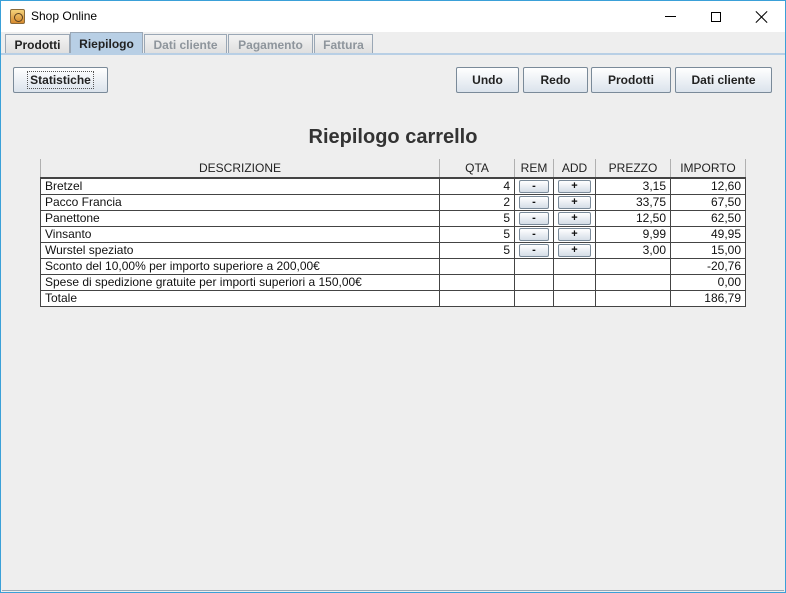  What do you see at coordinates (708, 266) in the screenshot?
I see `discount-amount: -20,76` at bounding box center [708, 266].